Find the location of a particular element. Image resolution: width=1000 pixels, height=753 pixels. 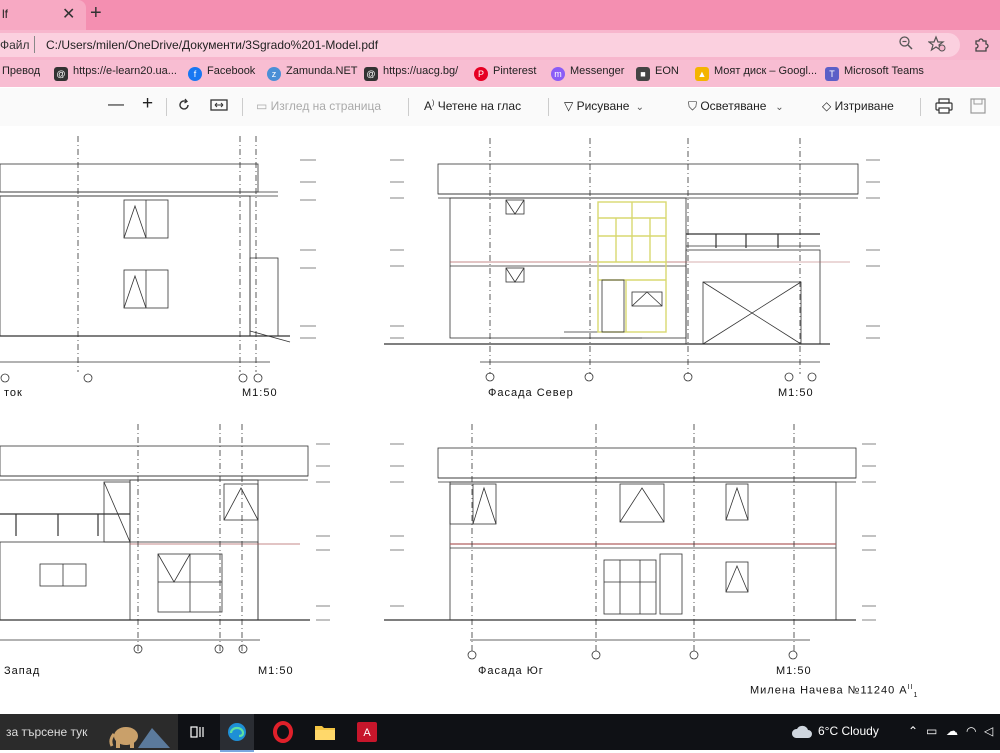

wifi-icon: ◠ is located at coordinates (971, 731).